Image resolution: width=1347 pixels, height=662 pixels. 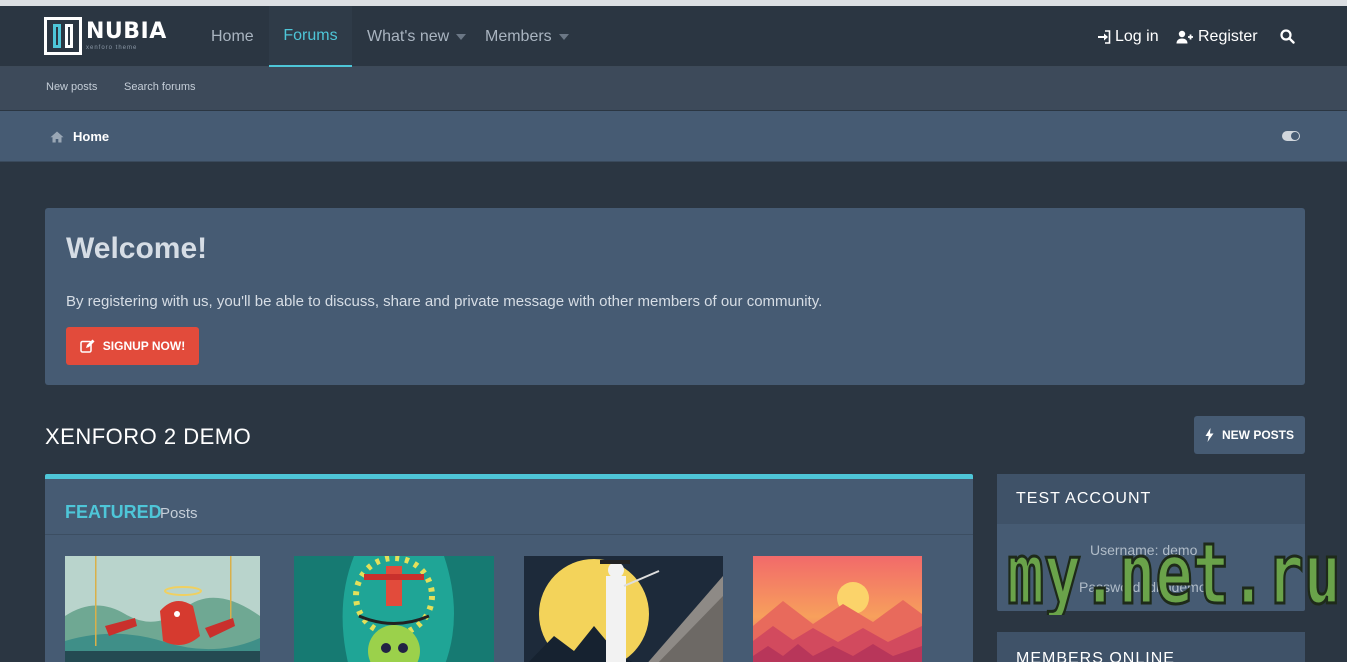 What do you see at coordinates (1217, 36) in the screenshot?
I see `register-link: Register` at bounding box center [1217, 36].